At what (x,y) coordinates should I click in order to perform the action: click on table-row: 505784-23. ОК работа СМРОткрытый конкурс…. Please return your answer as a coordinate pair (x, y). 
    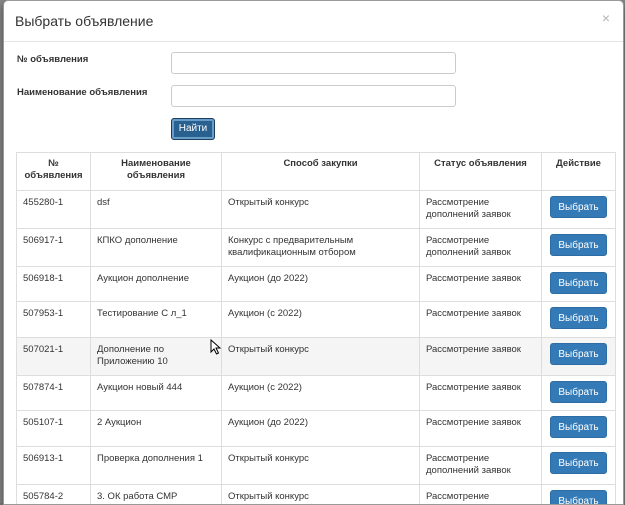
    Looking at the image, I should click on (316, 495).